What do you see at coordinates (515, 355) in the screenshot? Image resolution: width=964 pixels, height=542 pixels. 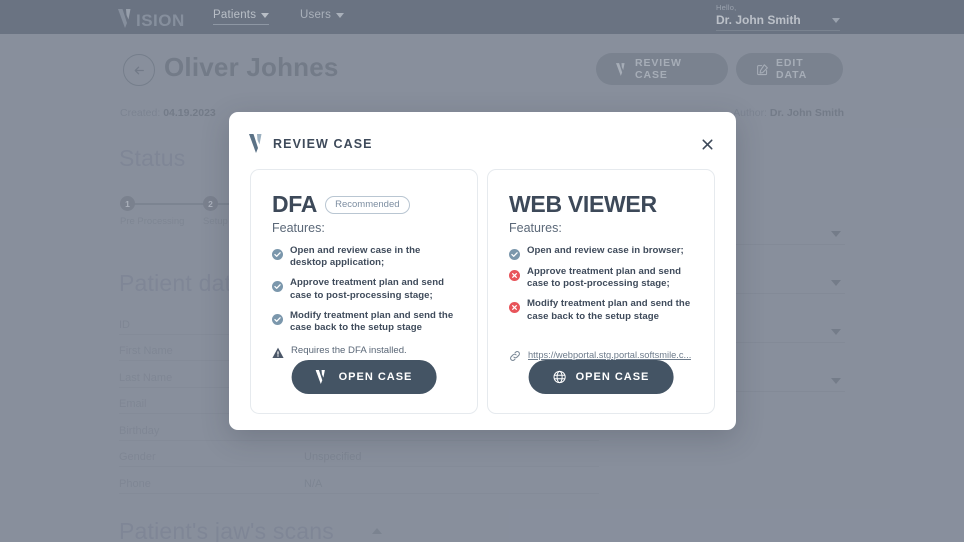 I see `link-chain-icon` at bounding box center [515, 355].